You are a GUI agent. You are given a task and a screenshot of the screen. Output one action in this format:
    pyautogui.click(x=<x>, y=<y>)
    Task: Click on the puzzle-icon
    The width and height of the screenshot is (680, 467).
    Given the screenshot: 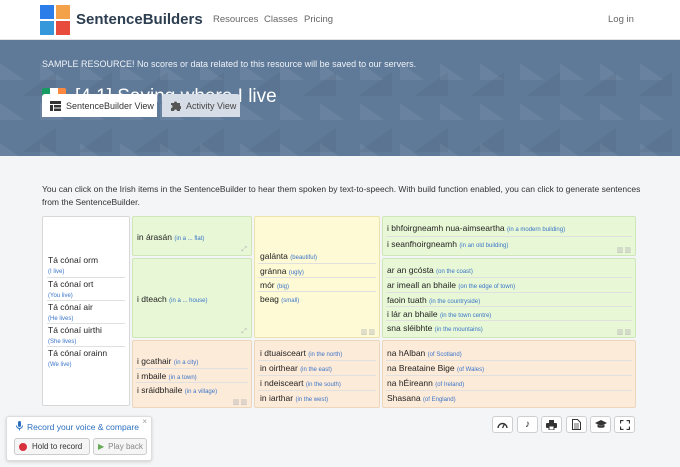 What is the action you would take?
    pyautogui.click(x=176, y=106)
    